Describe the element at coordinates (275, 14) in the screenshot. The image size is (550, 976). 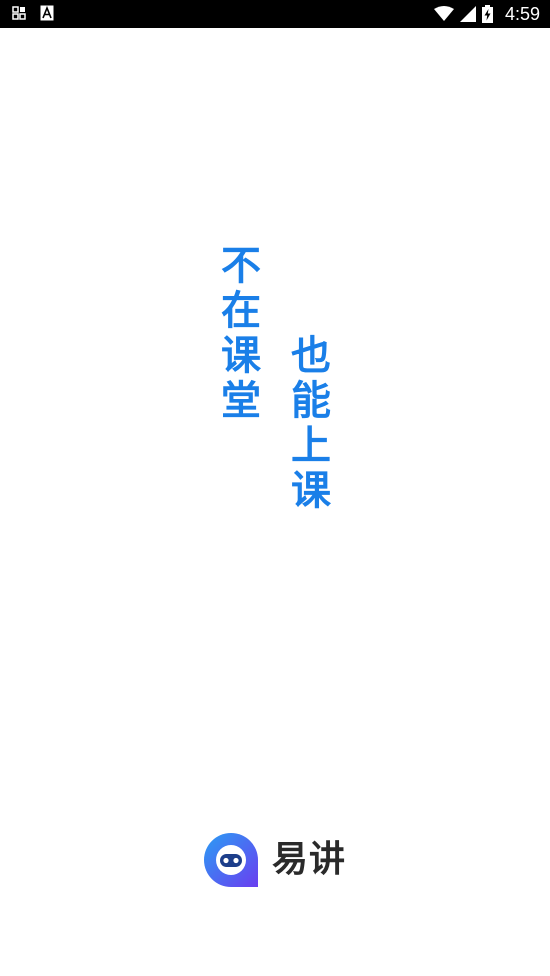
I see `status-bar: 4:59` at that location.